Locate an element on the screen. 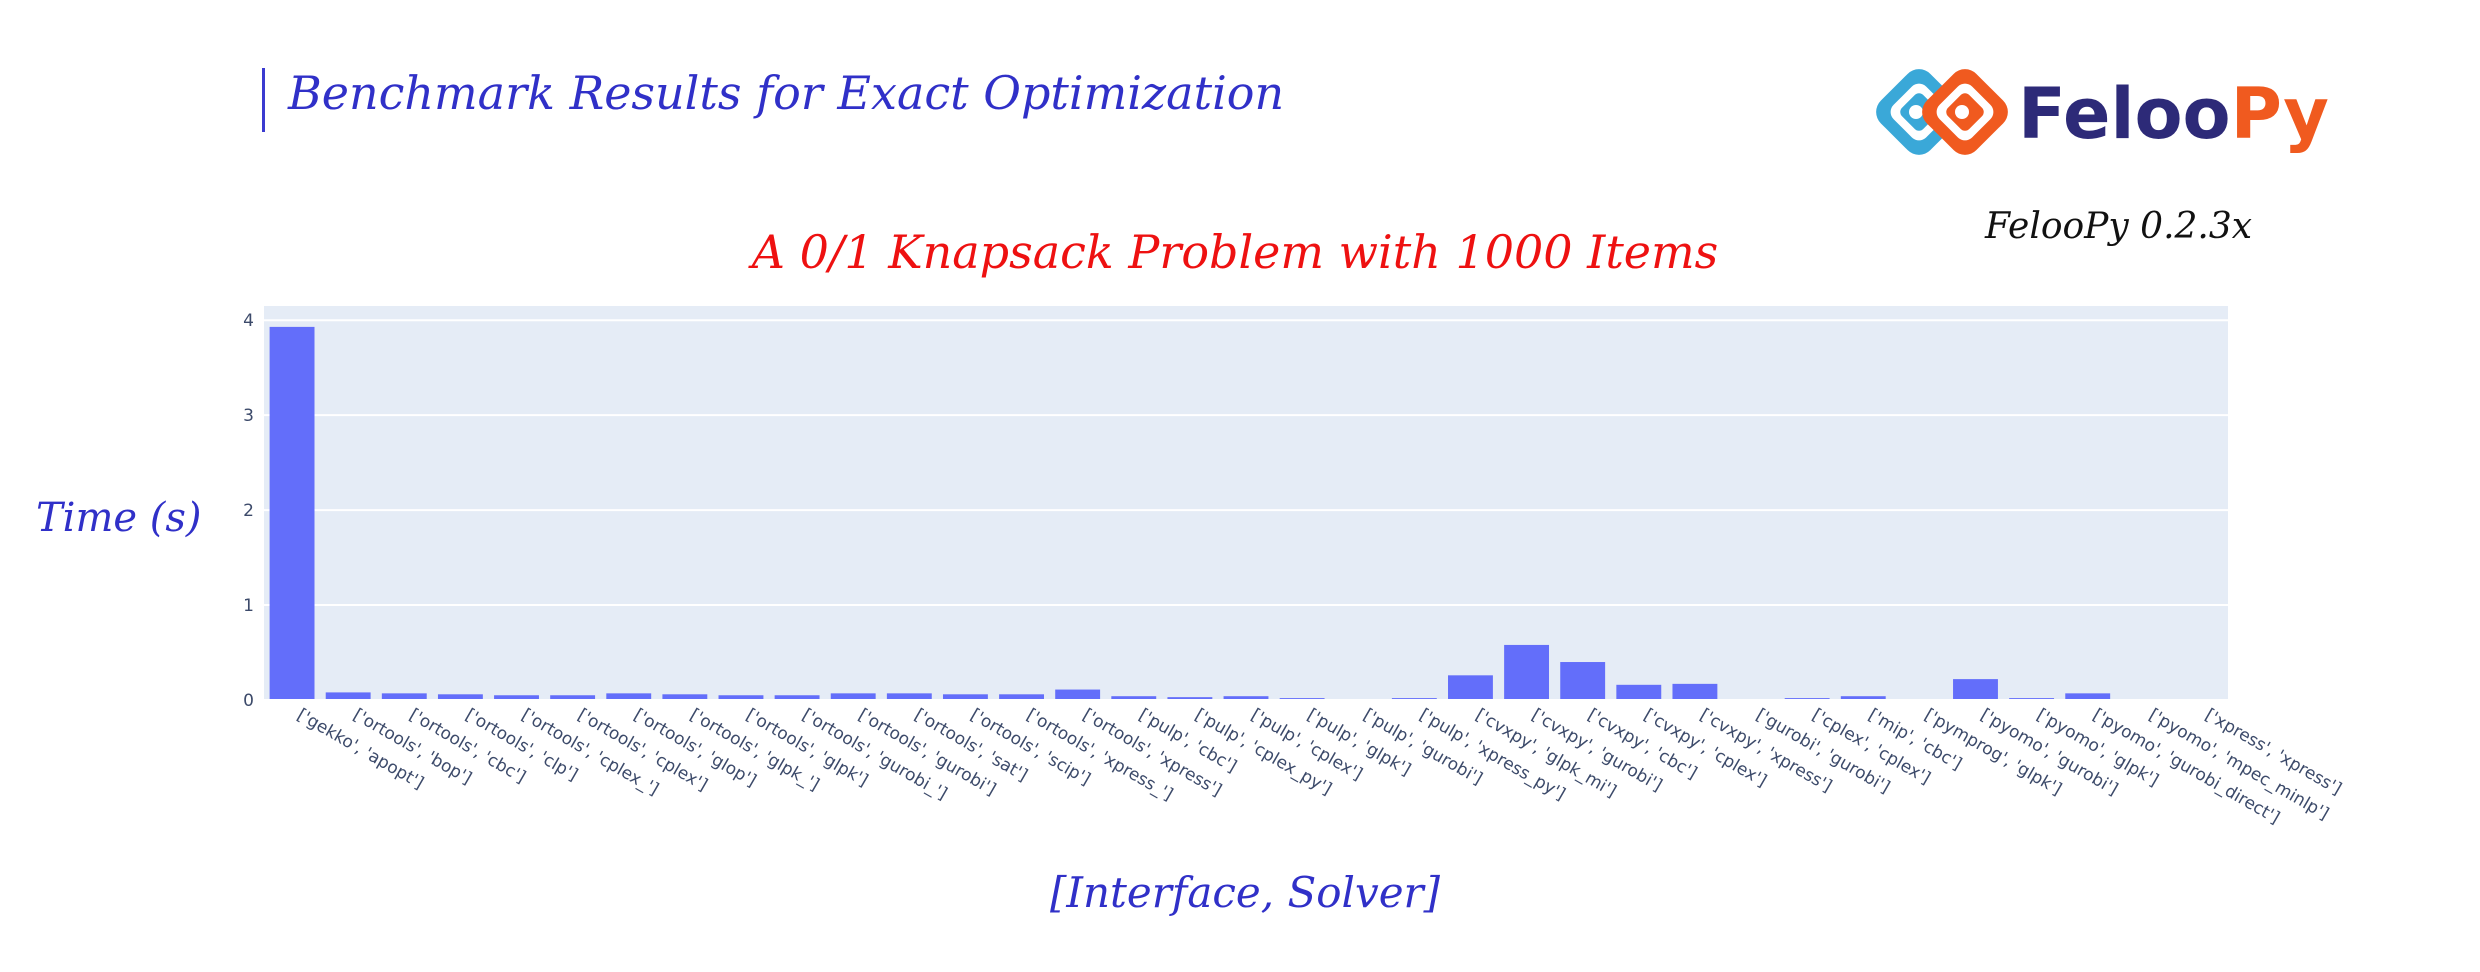 The width and height of the screenshot is (2480, 972). y-tick-label: 3 is located at coordinates (248, 416).